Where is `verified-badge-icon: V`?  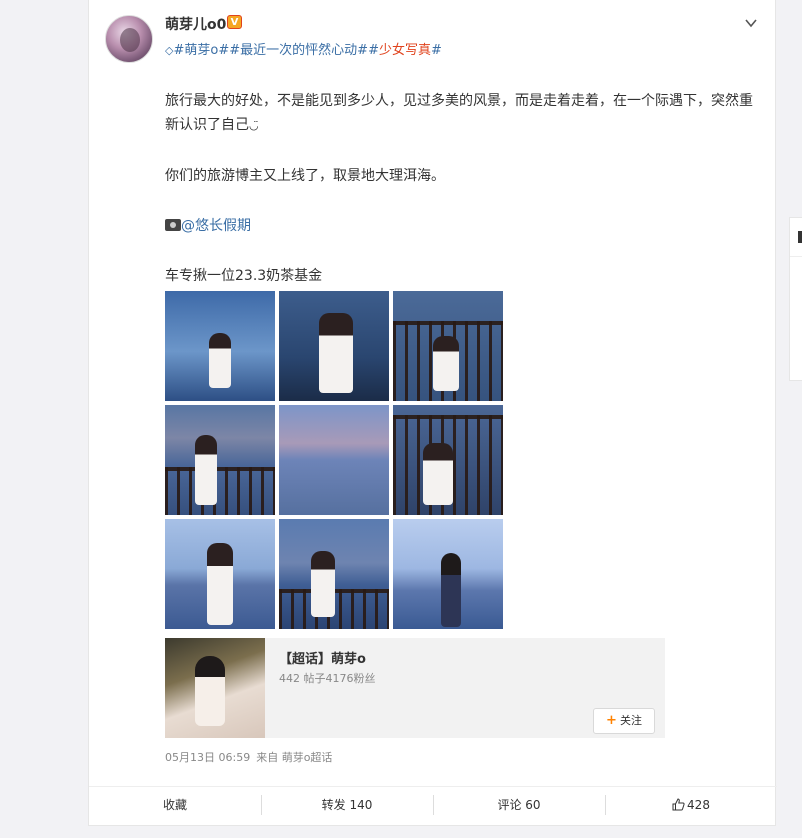
verified-badge-icon: V is located at coordinates (234, 22).